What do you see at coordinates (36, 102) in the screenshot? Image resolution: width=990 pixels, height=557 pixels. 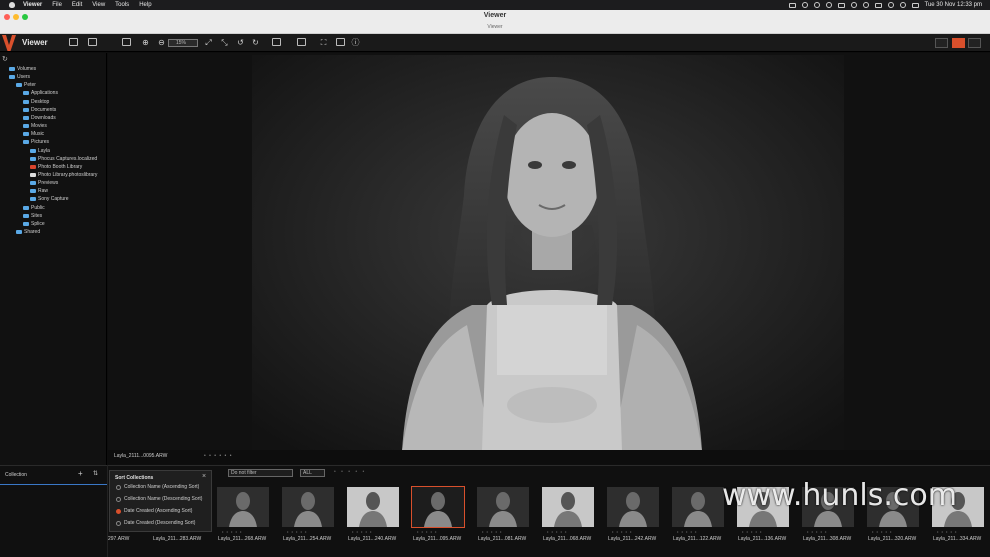 I see `tree-item: Desktop` at bounding box center [36, 102].